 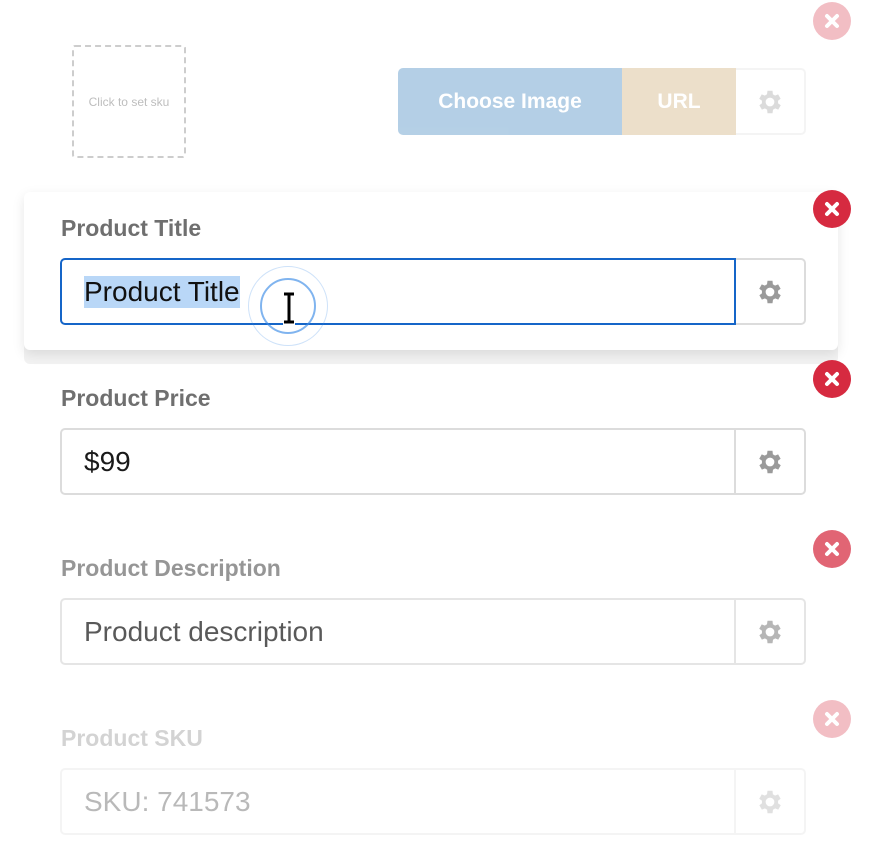 I want to click on product-price-label: Product Price, so click(x=136, y=398).